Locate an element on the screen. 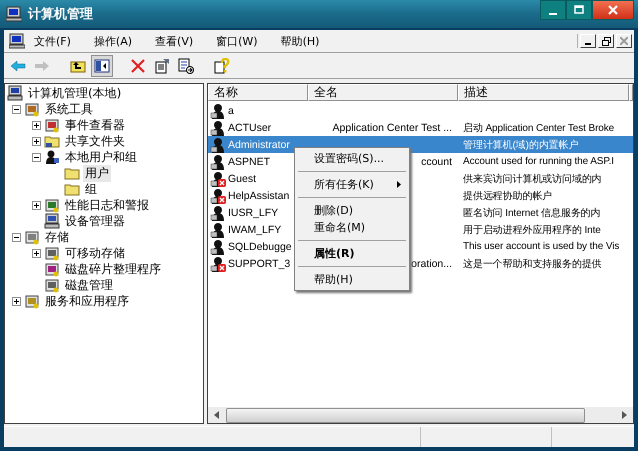  user-description: Account used for running the ASP.I is located at coordinates (538, 161).